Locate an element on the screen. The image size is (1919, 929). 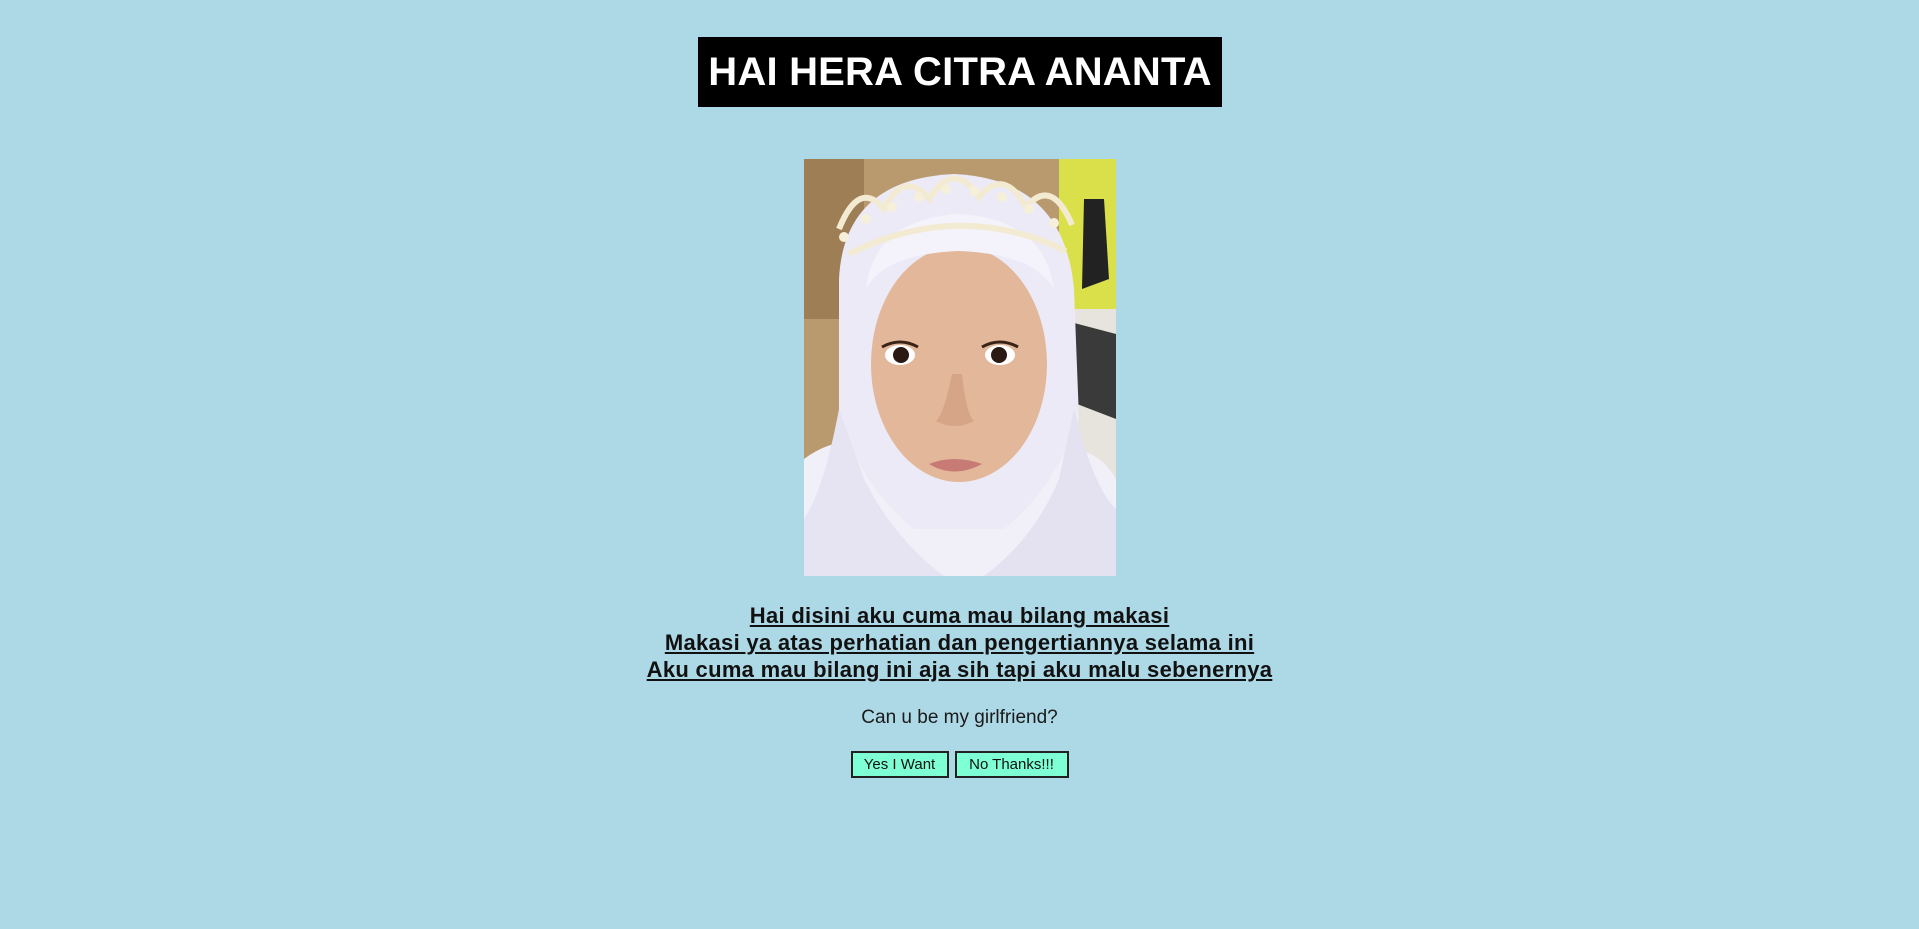
no-button: No Thanks!!! is located at coordinates (1011, 764).